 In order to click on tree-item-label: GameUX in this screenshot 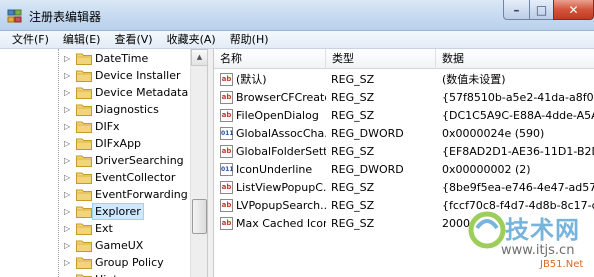, I will do `click(119, 245)`.